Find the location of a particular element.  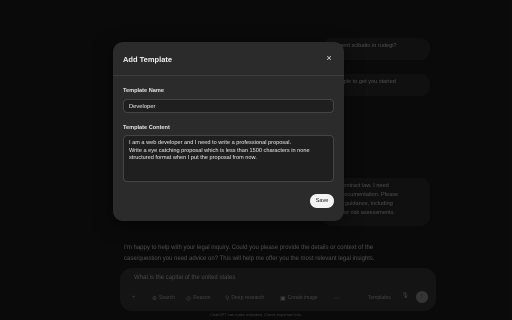

template-name-label: Template Name is located at coordinates (143, 91).